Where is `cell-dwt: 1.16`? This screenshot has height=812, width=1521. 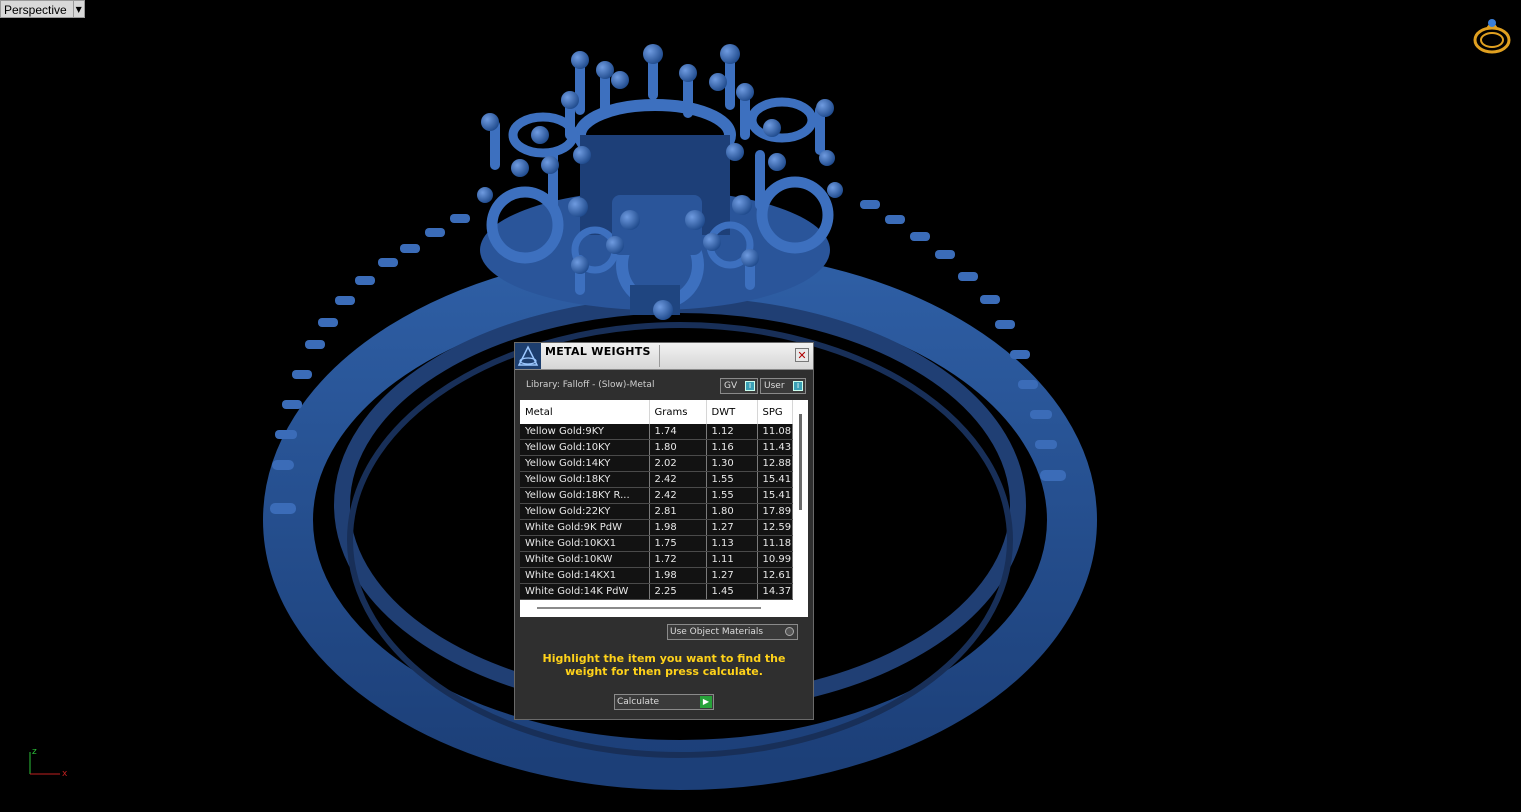 cell-dwt: 1.16 is located at coordinates (732, 447).